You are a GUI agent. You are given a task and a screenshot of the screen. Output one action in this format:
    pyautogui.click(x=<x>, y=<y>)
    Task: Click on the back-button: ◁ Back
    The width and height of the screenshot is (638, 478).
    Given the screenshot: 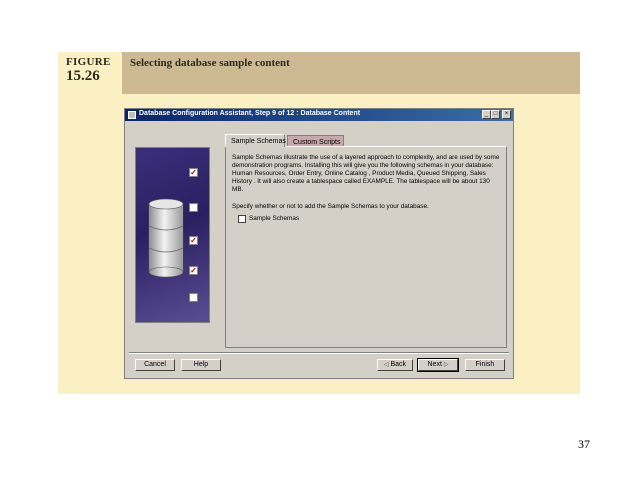 What is the action you would take?
    pyautogui.click(x=395, y=365)
    